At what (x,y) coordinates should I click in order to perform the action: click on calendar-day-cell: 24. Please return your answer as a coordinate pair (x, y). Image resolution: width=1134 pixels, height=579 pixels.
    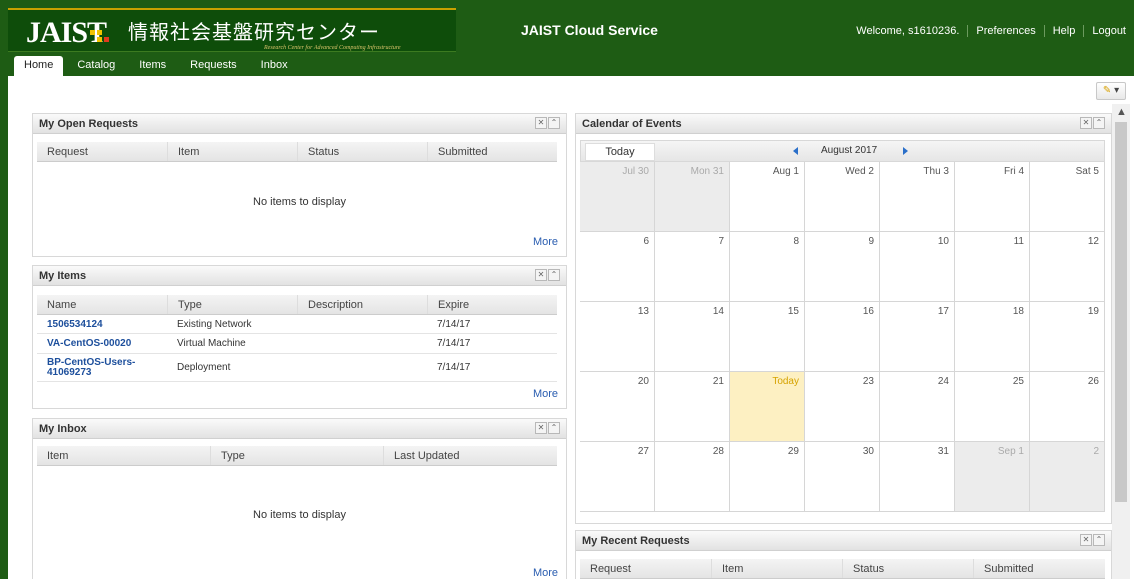
    Looking at the image, I should click on (917, 407).